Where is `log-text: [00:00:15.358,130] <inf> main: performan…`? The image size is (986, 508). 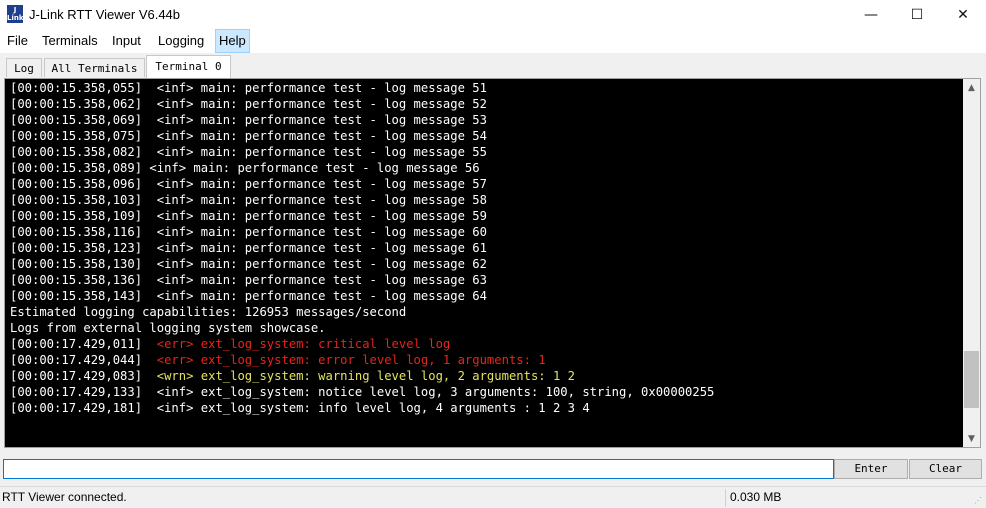
log-text: [00:00:15.358,130] <inf> main: performan… is located at coordinates (248, 264).